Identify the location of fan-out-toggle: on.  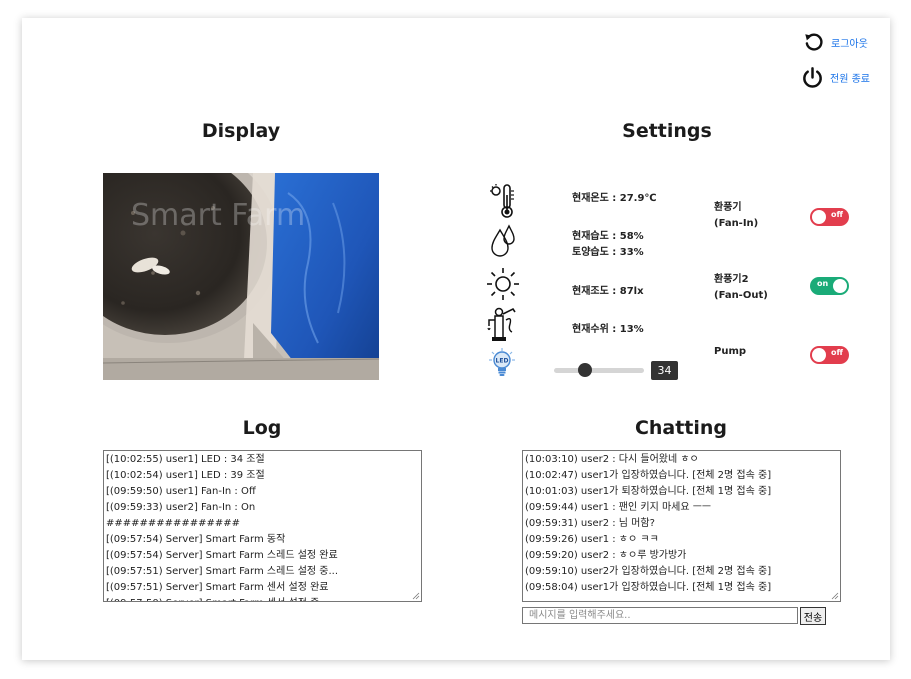
(829, 286).